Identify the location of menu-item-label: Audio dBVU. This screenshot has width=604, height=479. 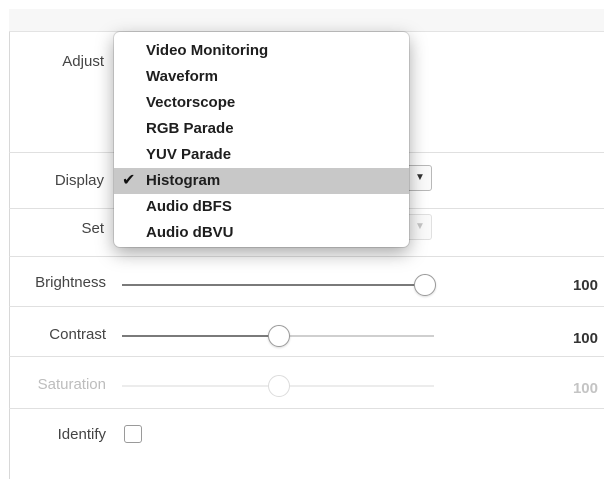
(190, 232).